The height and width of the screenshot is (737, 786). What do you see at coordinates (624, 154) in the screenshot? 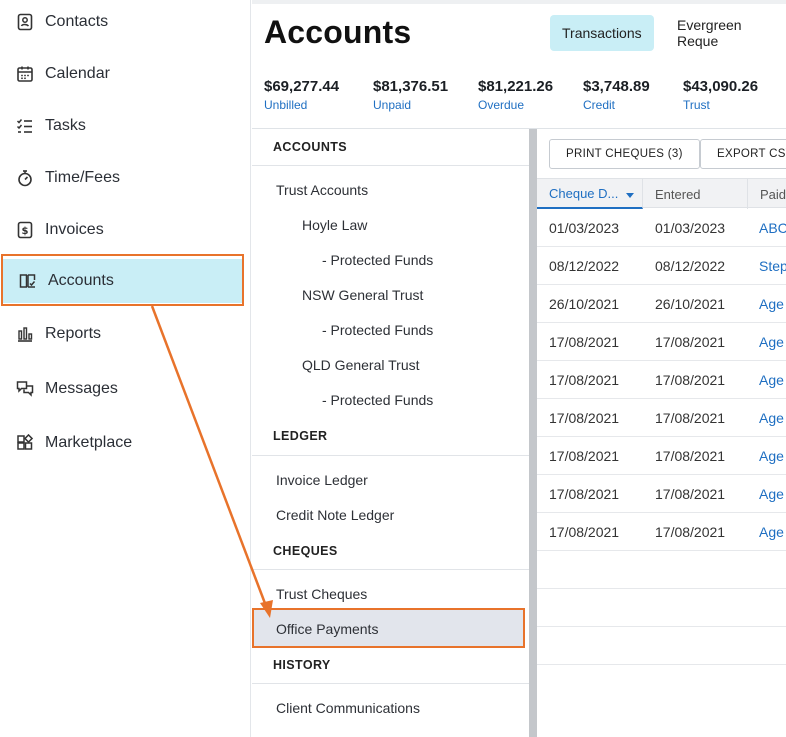
I see `print-cheques-button: PRINT CHEQUES (3)` at bounding box center [624, 154].